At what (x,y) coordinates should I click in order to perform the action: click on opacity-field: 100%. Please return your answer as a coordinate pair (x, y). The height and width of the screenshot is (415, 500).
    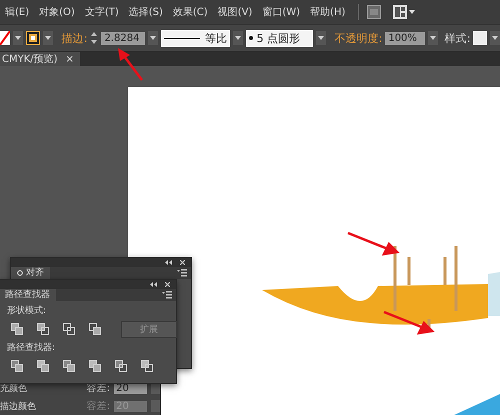
    Looking at the image, I should click on (405, 38).